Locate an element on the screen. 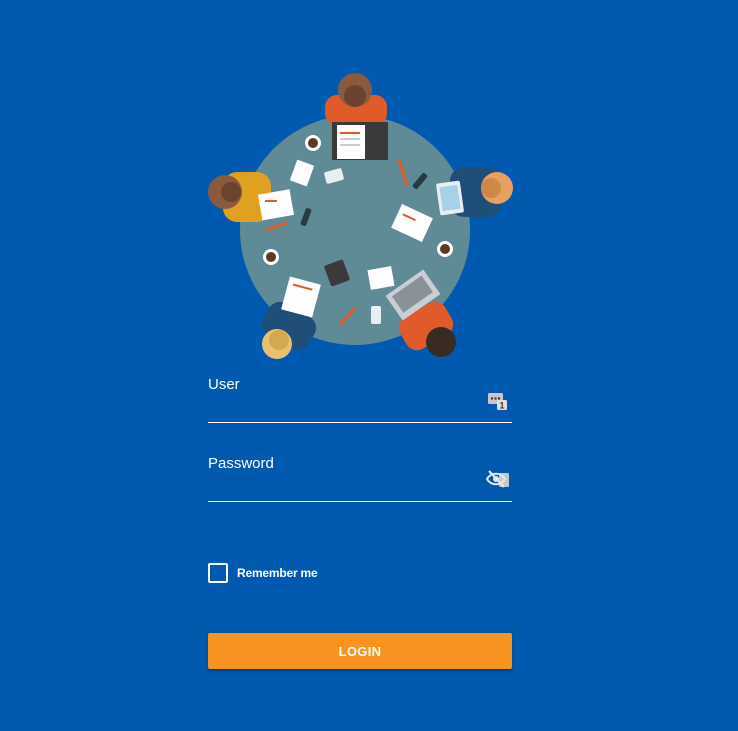 This screenshot has width=738, height=731. person-top is located at coordinates (356, 116).